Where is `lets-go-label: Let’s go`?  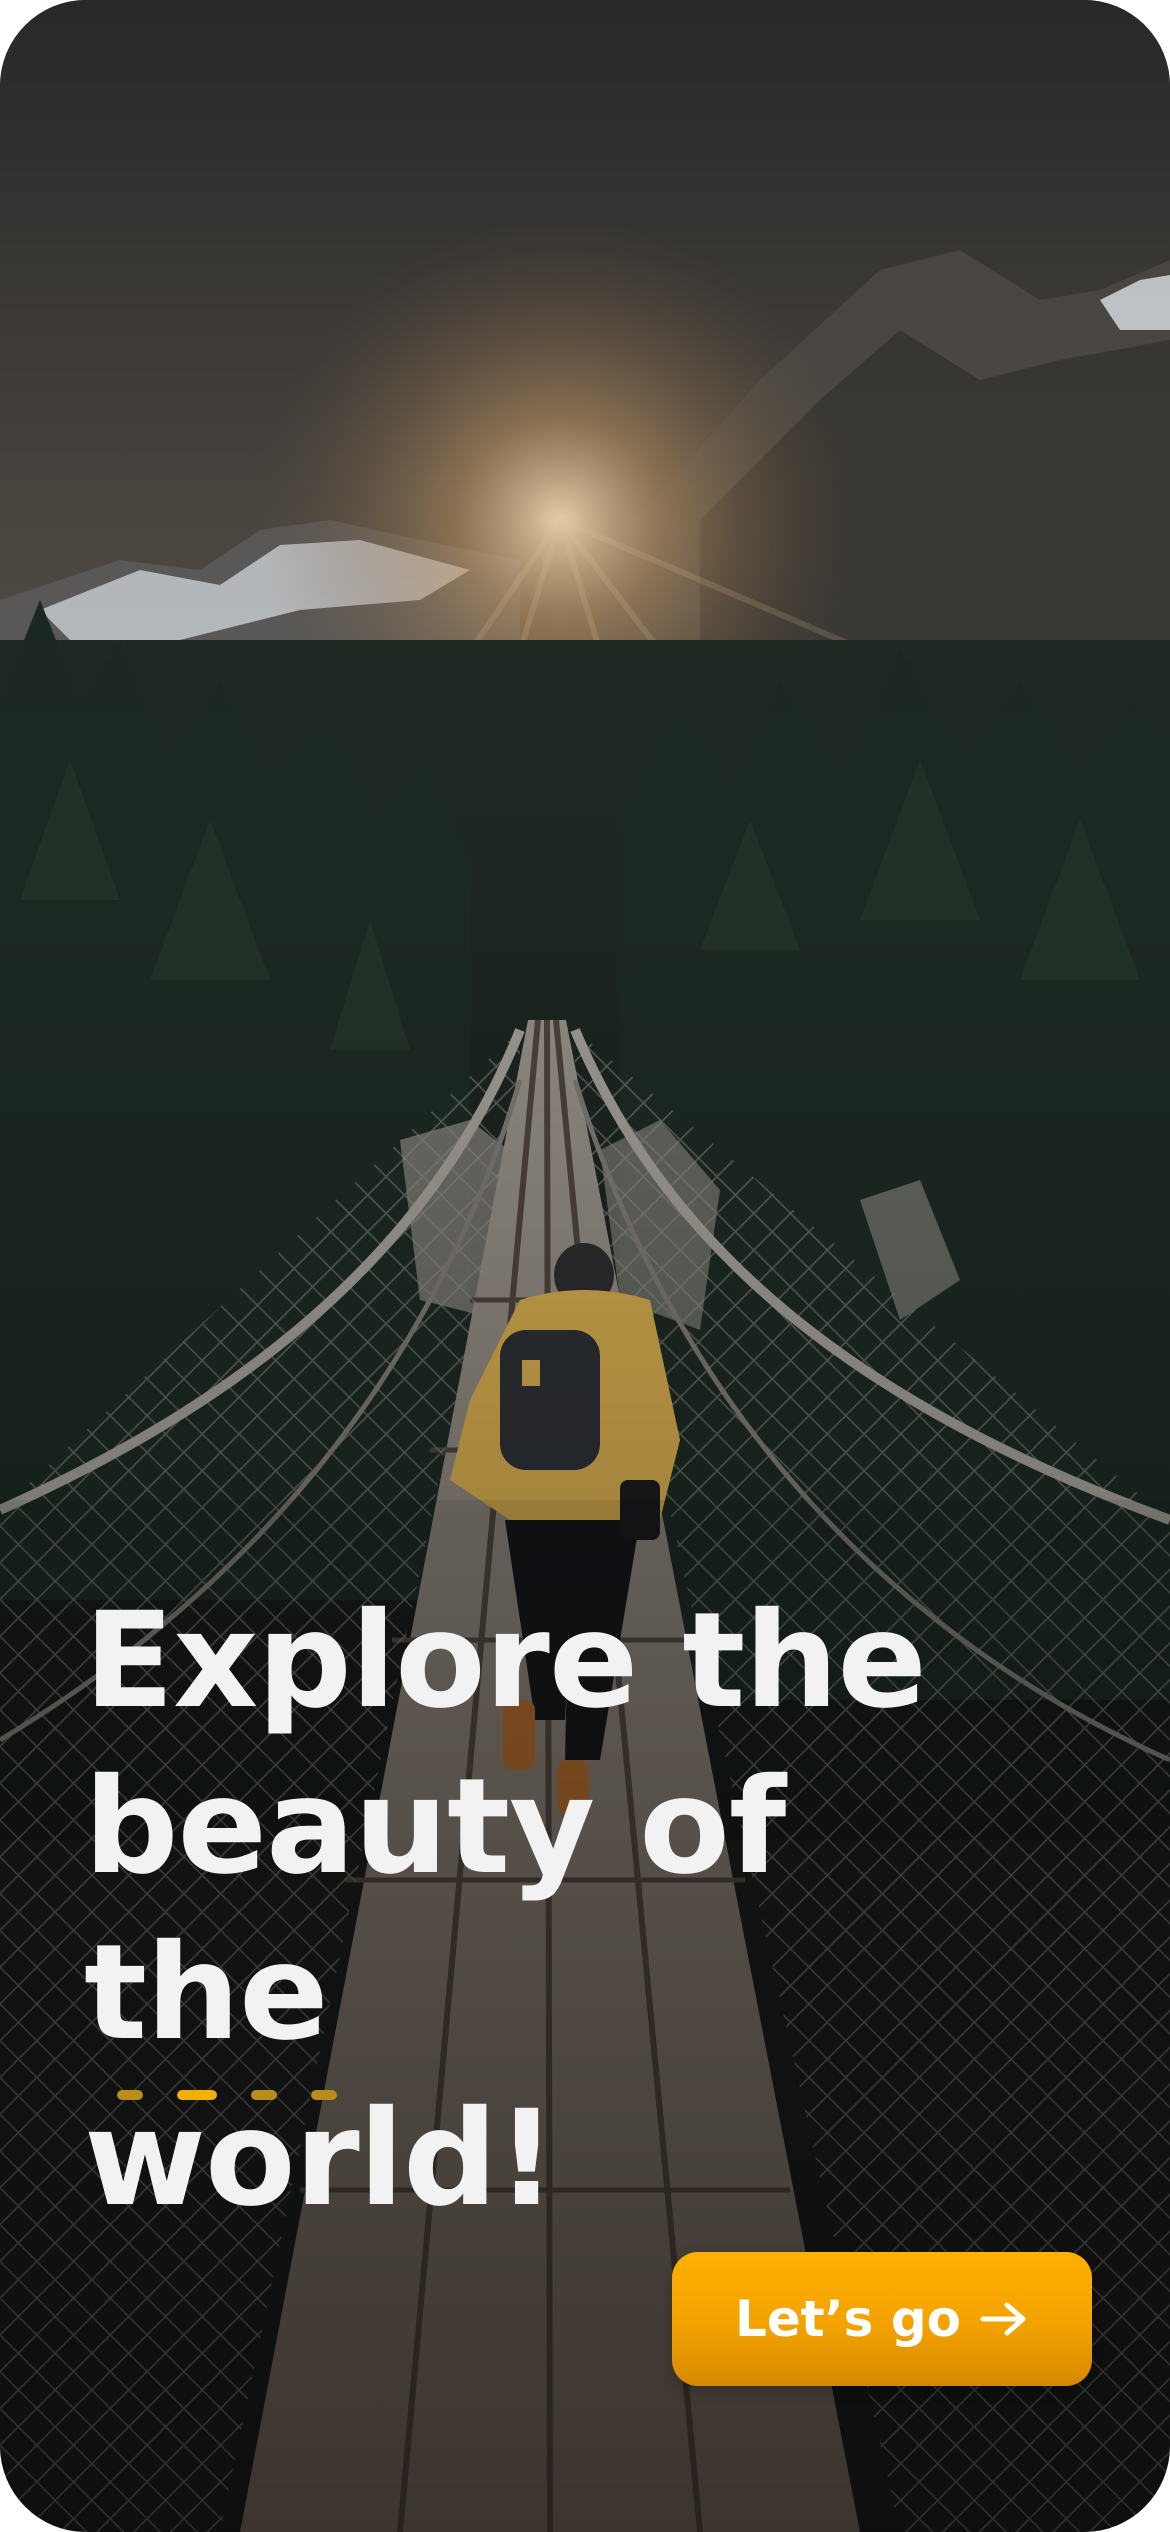 lets-go-label: Let’s go is located at coordinates (848, 2319).